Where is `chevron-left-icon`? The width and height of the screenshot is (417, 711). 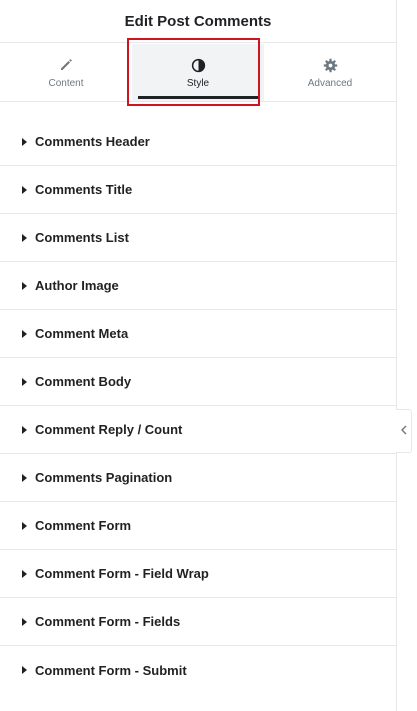
chevron-left-icon is located at coordinates (403, 431).